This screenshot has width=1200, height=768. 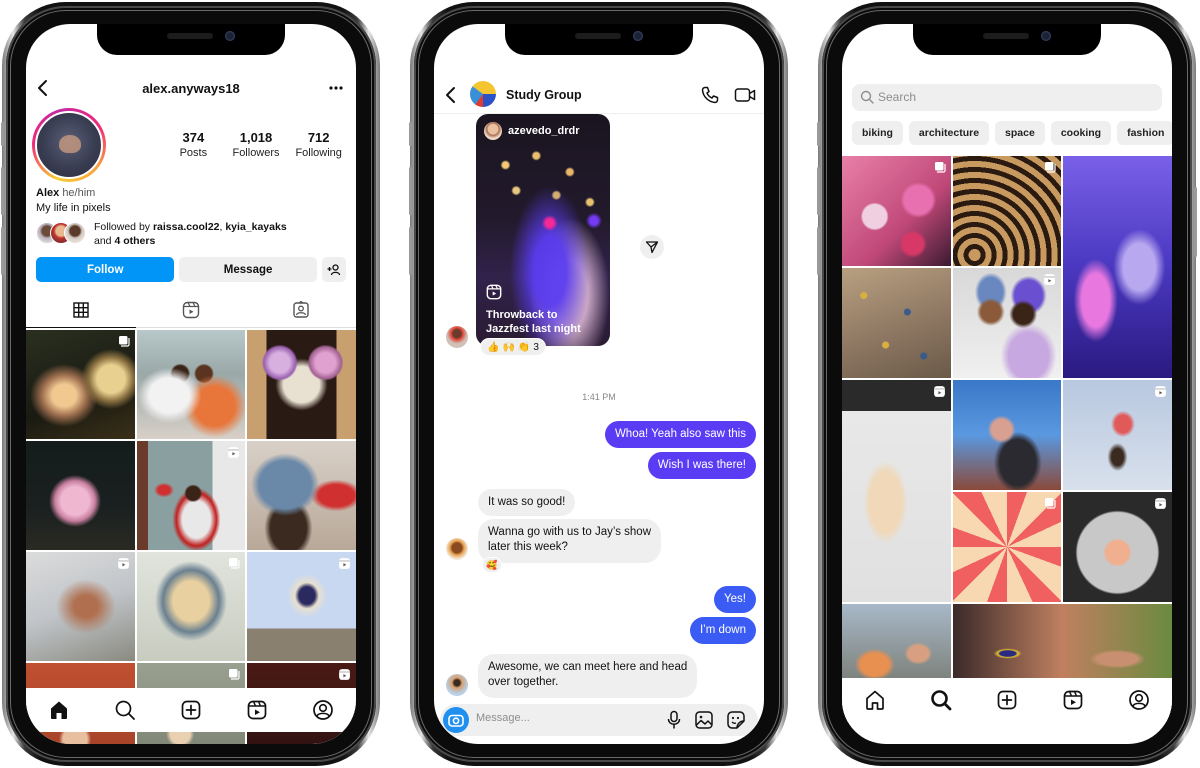 What do you see at coordinates (1144, 133) in the screenshot?
I see `topic-chip: fashion` at bounding box center [1144, 133].